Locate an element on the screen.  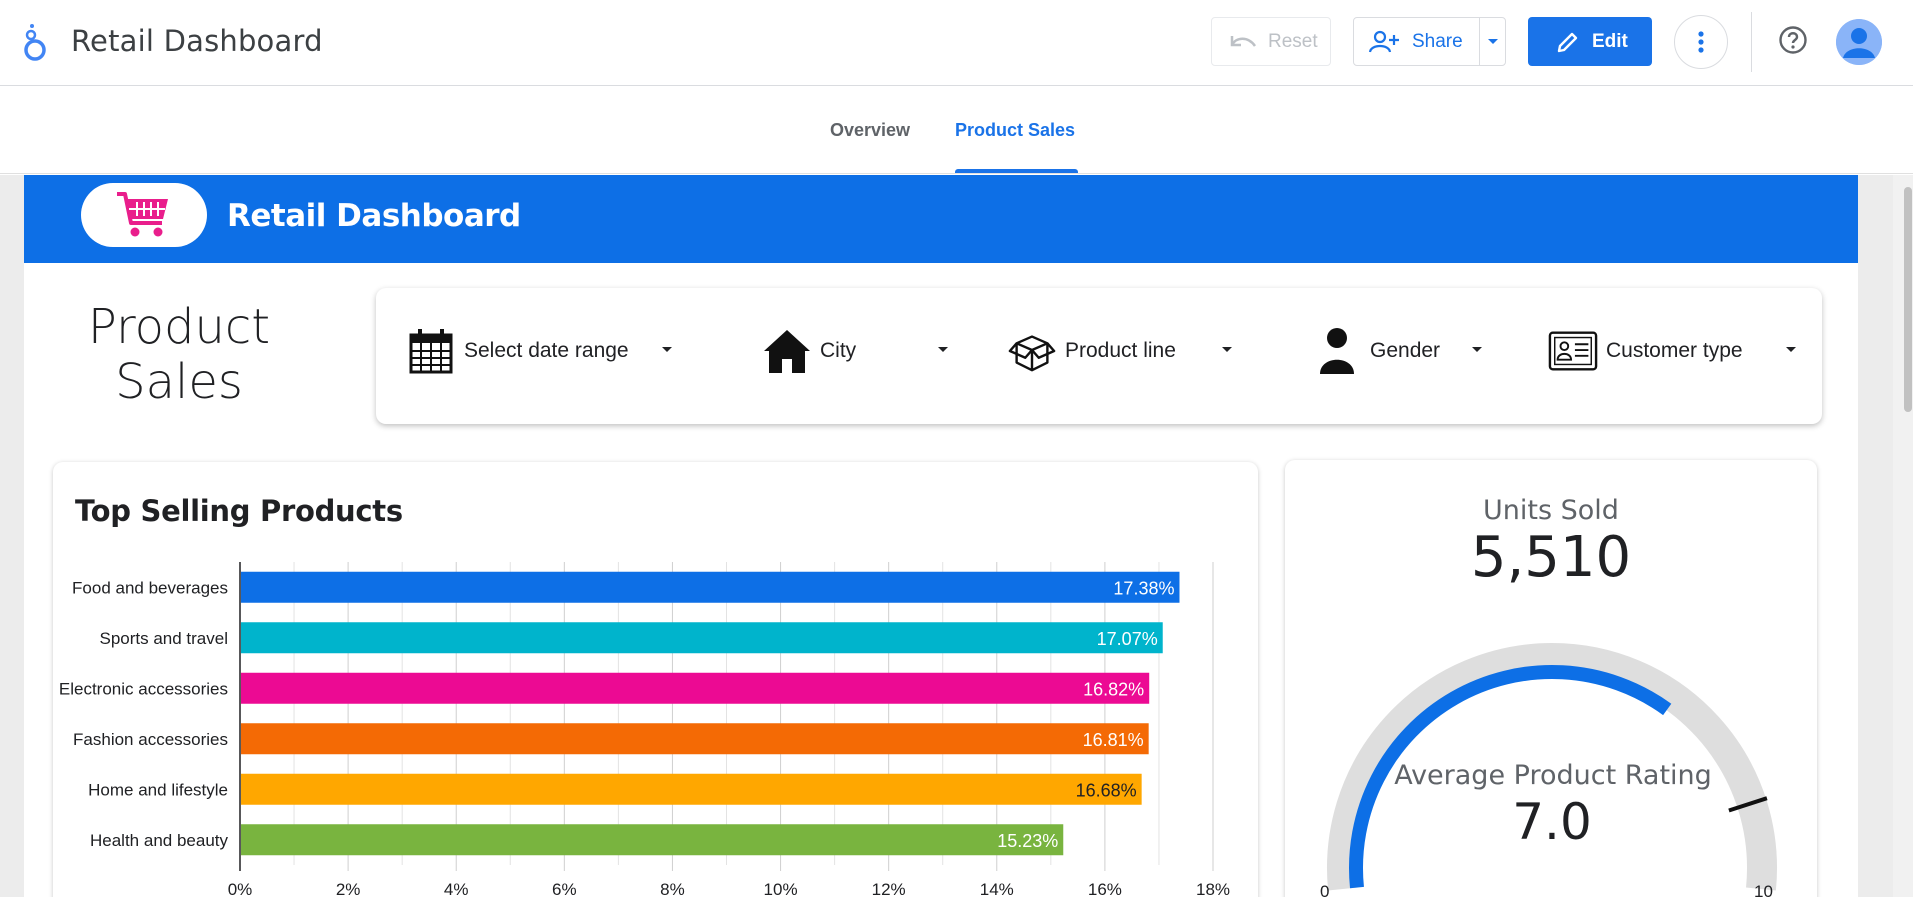
house-icon is located at coordinates (787, 351).